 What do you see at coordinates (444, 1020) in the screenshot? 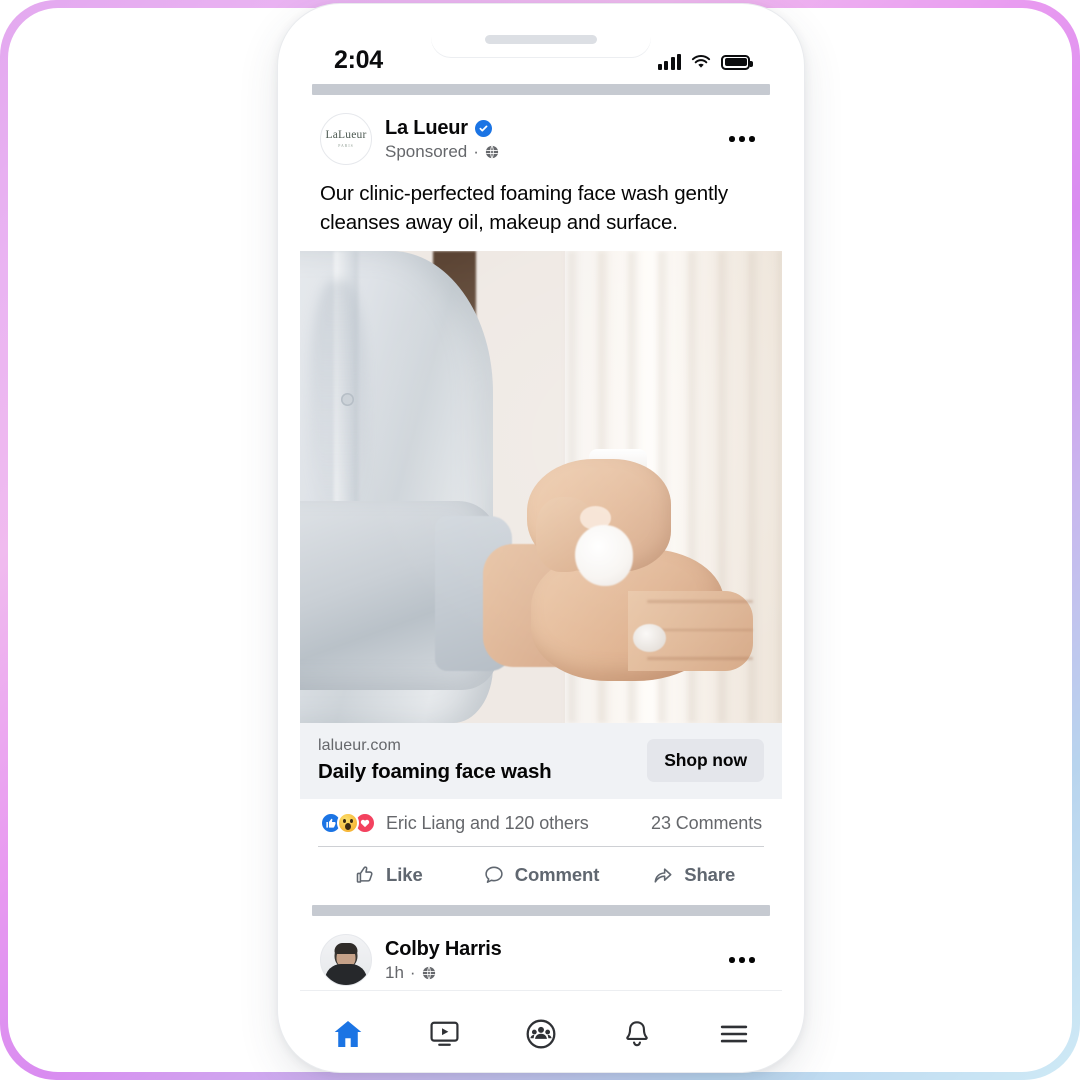
I see `nav-watch` at bounding box center [444, 1020].